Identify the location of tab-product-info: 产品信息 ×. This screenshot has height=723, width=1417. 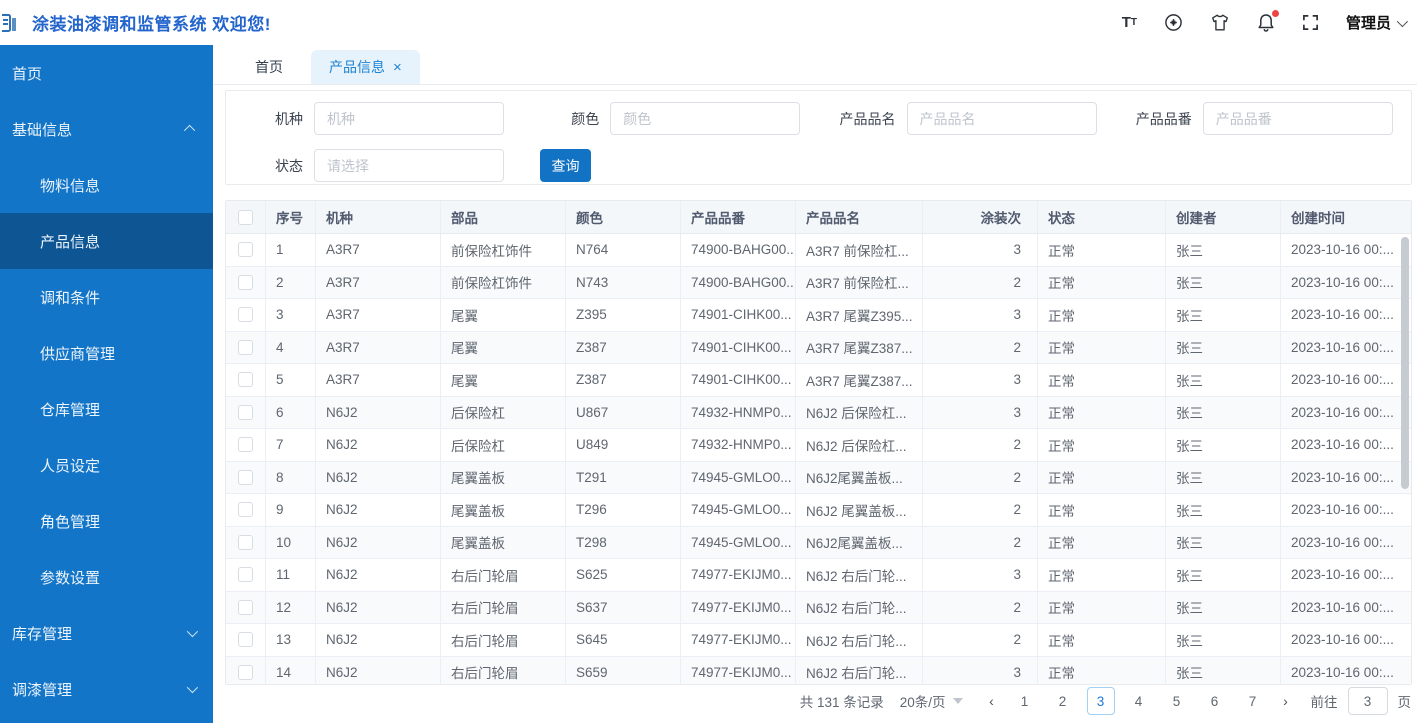
(365, 67).